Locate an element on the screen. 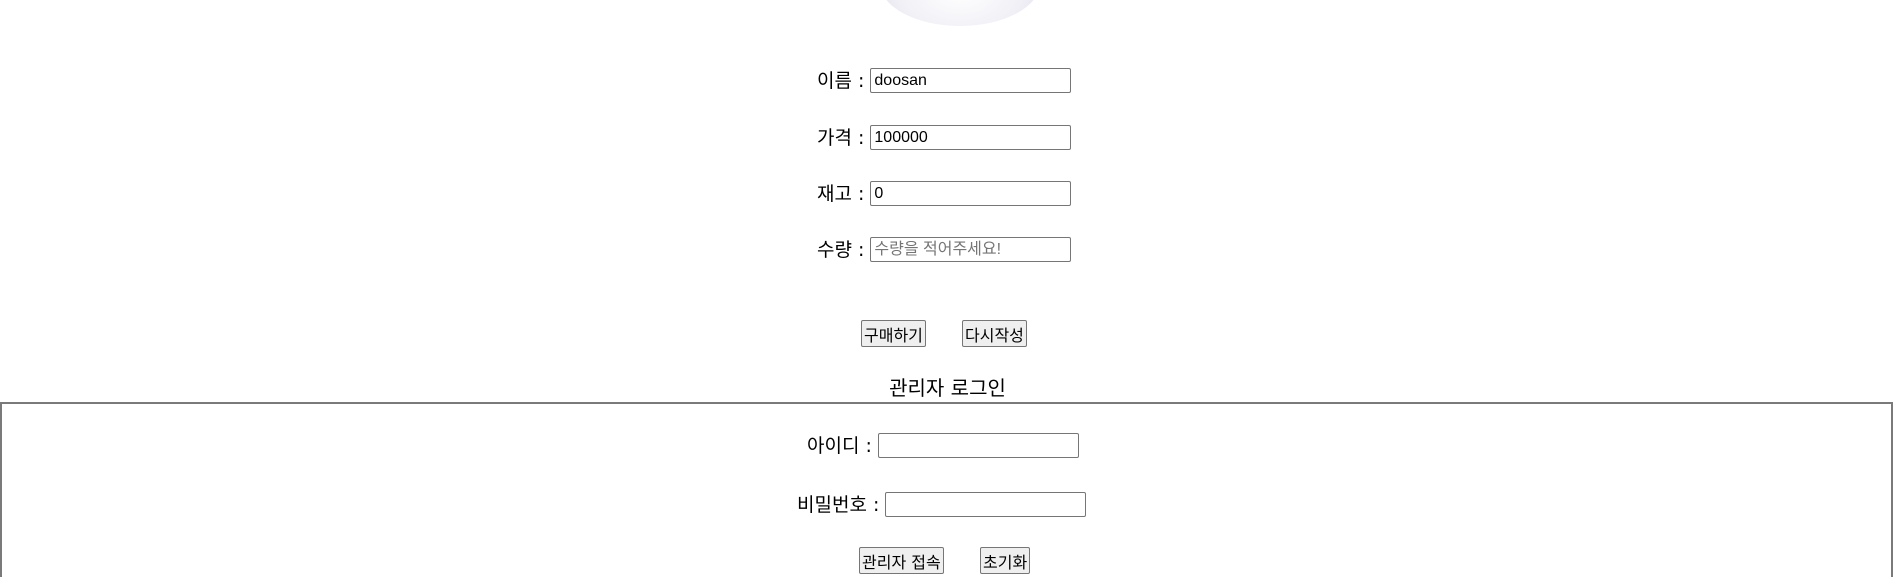 The width and height of the screenshot is (1903, 577). quantity-label: 수량 : is located at coordinates (841, 249).